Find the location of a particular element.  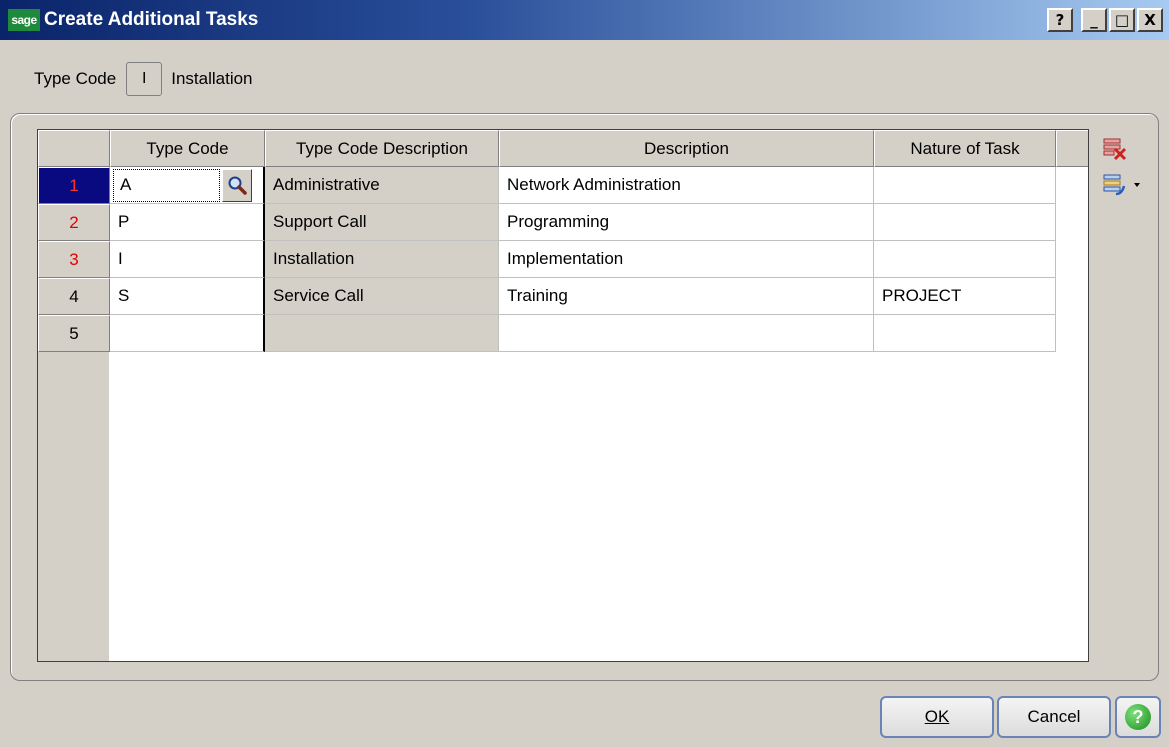

close-button: X is located at coordinates (1150, 20).